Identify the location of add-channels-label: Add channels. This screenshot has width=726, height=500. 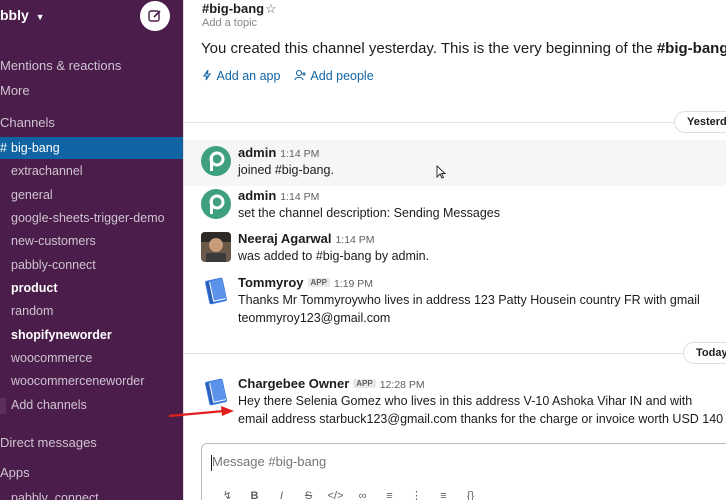
(49, 405).